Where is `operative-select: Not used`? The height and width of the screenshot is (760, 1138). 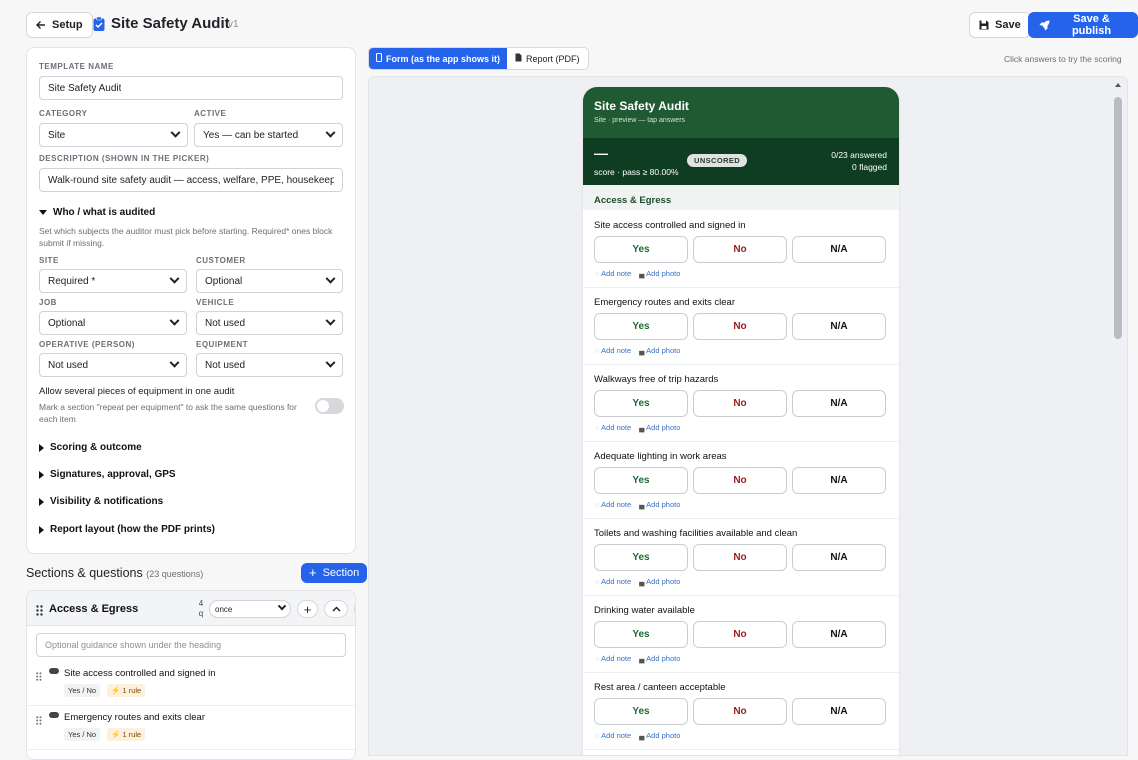 operative-select: Not used is located at coordinates (113, 365).